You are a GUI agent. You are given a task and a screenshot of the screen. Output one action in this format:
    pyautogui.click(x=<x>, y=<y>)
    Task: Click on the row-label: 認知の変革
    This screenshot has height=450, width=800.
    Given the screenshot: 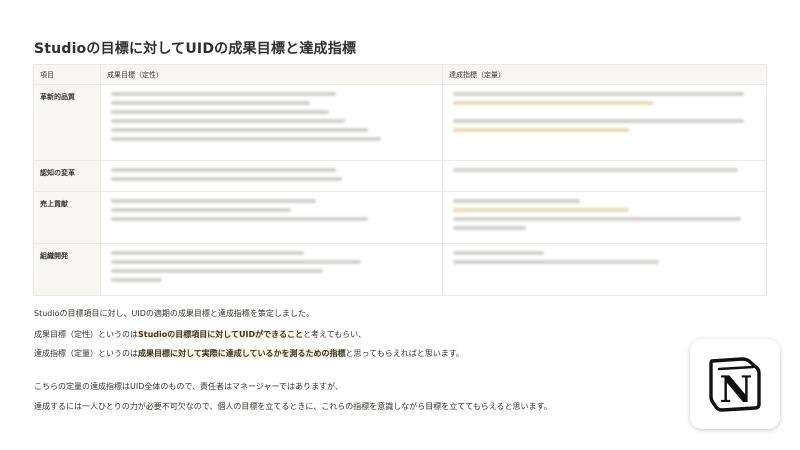 What is the action you would take?
    pyautogui.click(x=67, y=176)
    